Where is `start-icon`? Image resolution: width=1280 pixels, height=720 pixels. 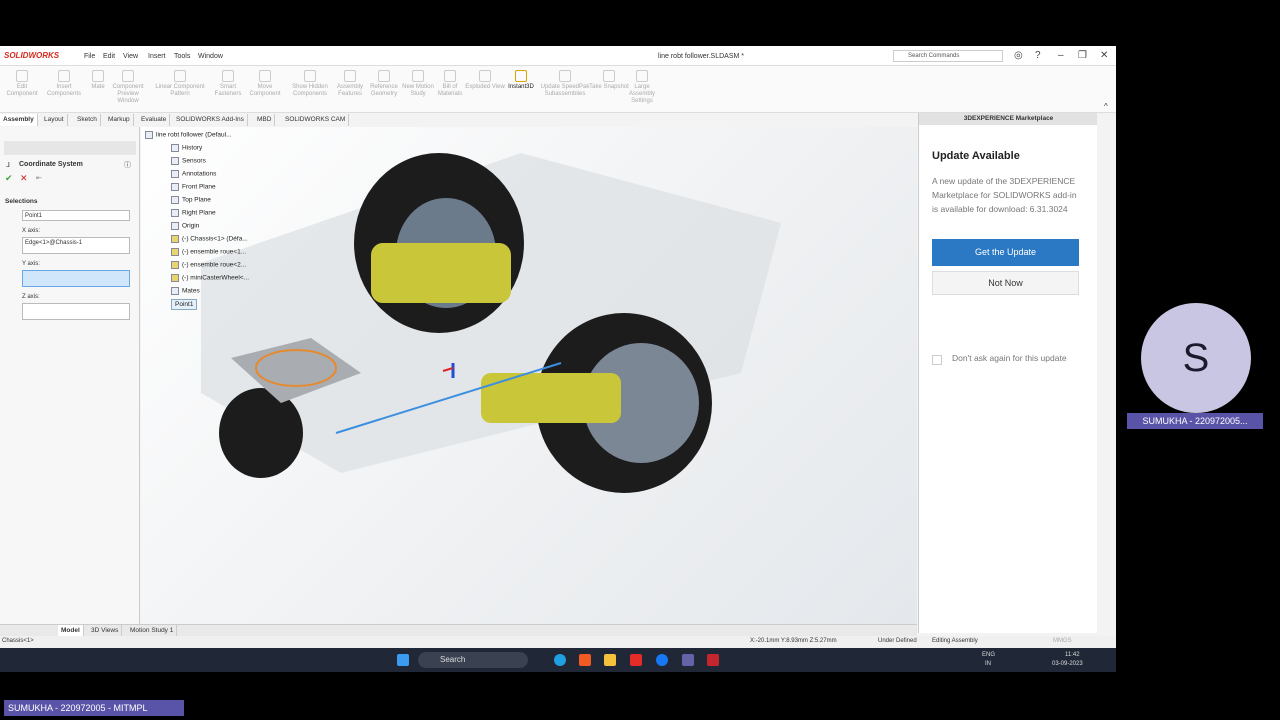
start-icon is located at coordinates (403, 660).